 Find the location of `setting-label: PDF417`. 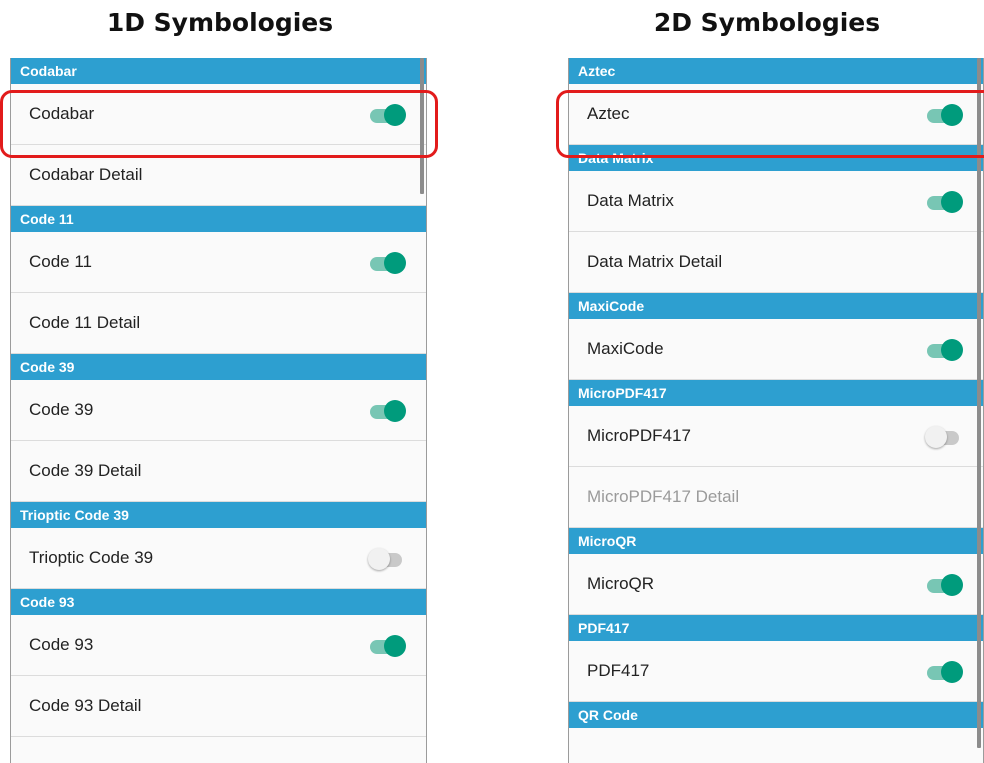

setting-label: PDF417 is located at coordinates (618, 670).